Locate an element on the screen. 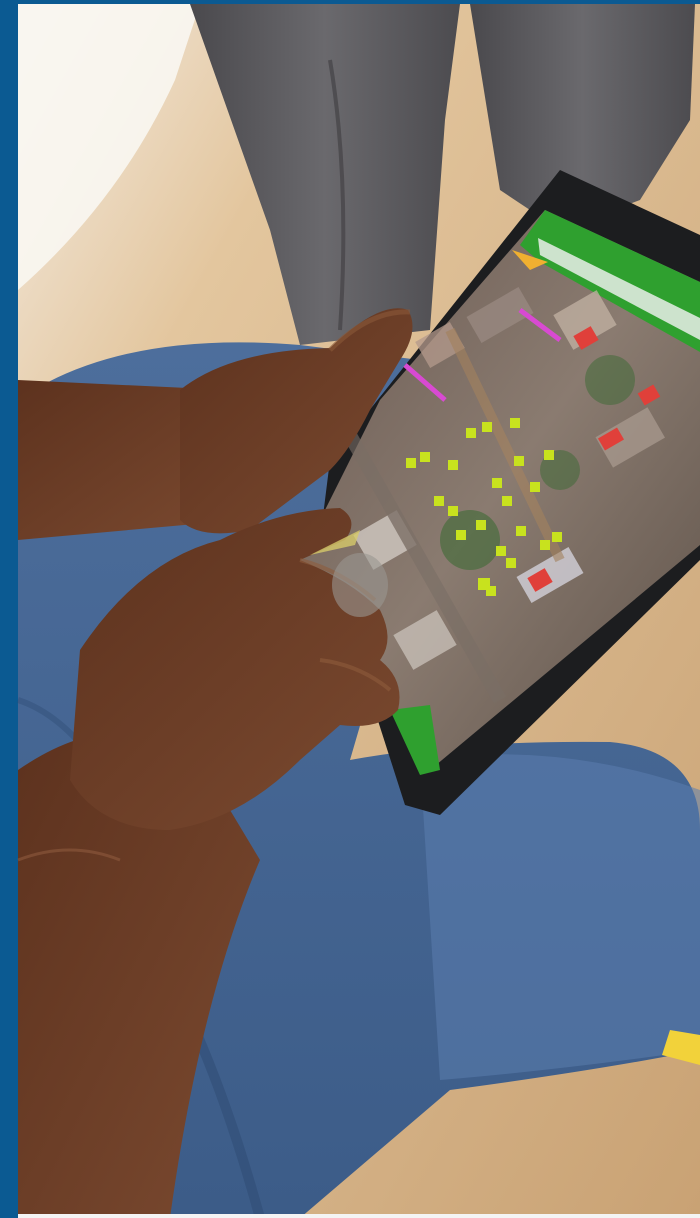 The image size is (700, 1218). bottom-edge is located at coordinates (359, 1216).